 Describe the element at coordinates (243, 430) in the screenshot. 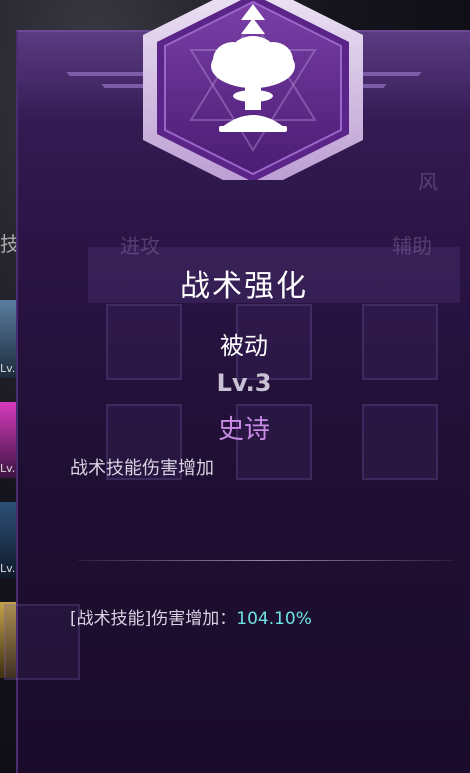

I see `skill-rarity: 史诗` at that location.